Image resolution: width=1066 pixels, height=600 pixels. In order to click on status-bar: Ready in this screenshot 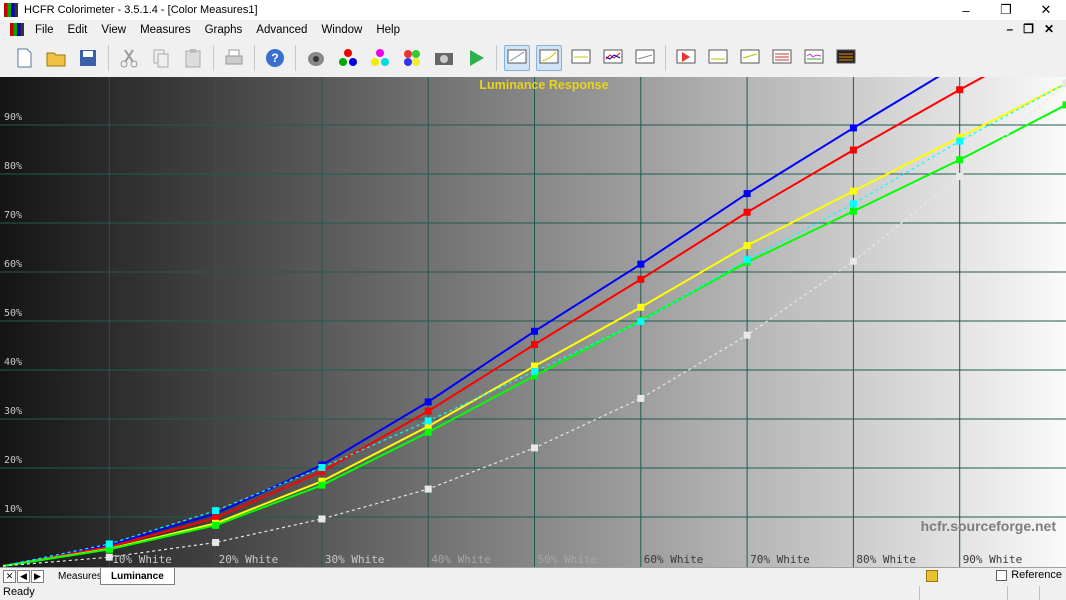, I will do `click(533, 592)`.